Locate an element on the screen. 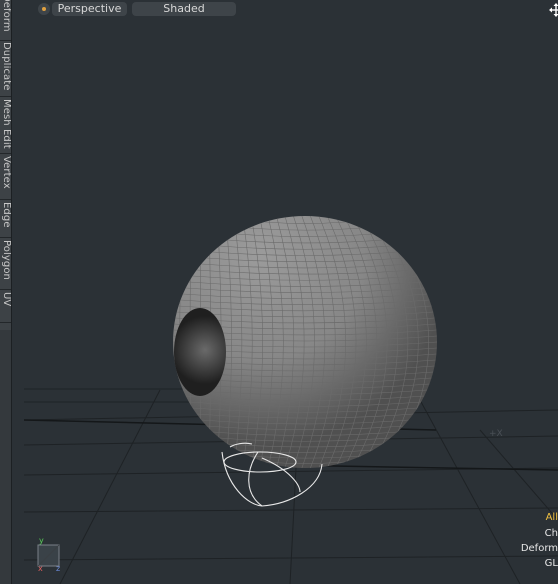 The image size is (558, 584). tab-vertex-label: Vertex is located at coordinates (6, 172).